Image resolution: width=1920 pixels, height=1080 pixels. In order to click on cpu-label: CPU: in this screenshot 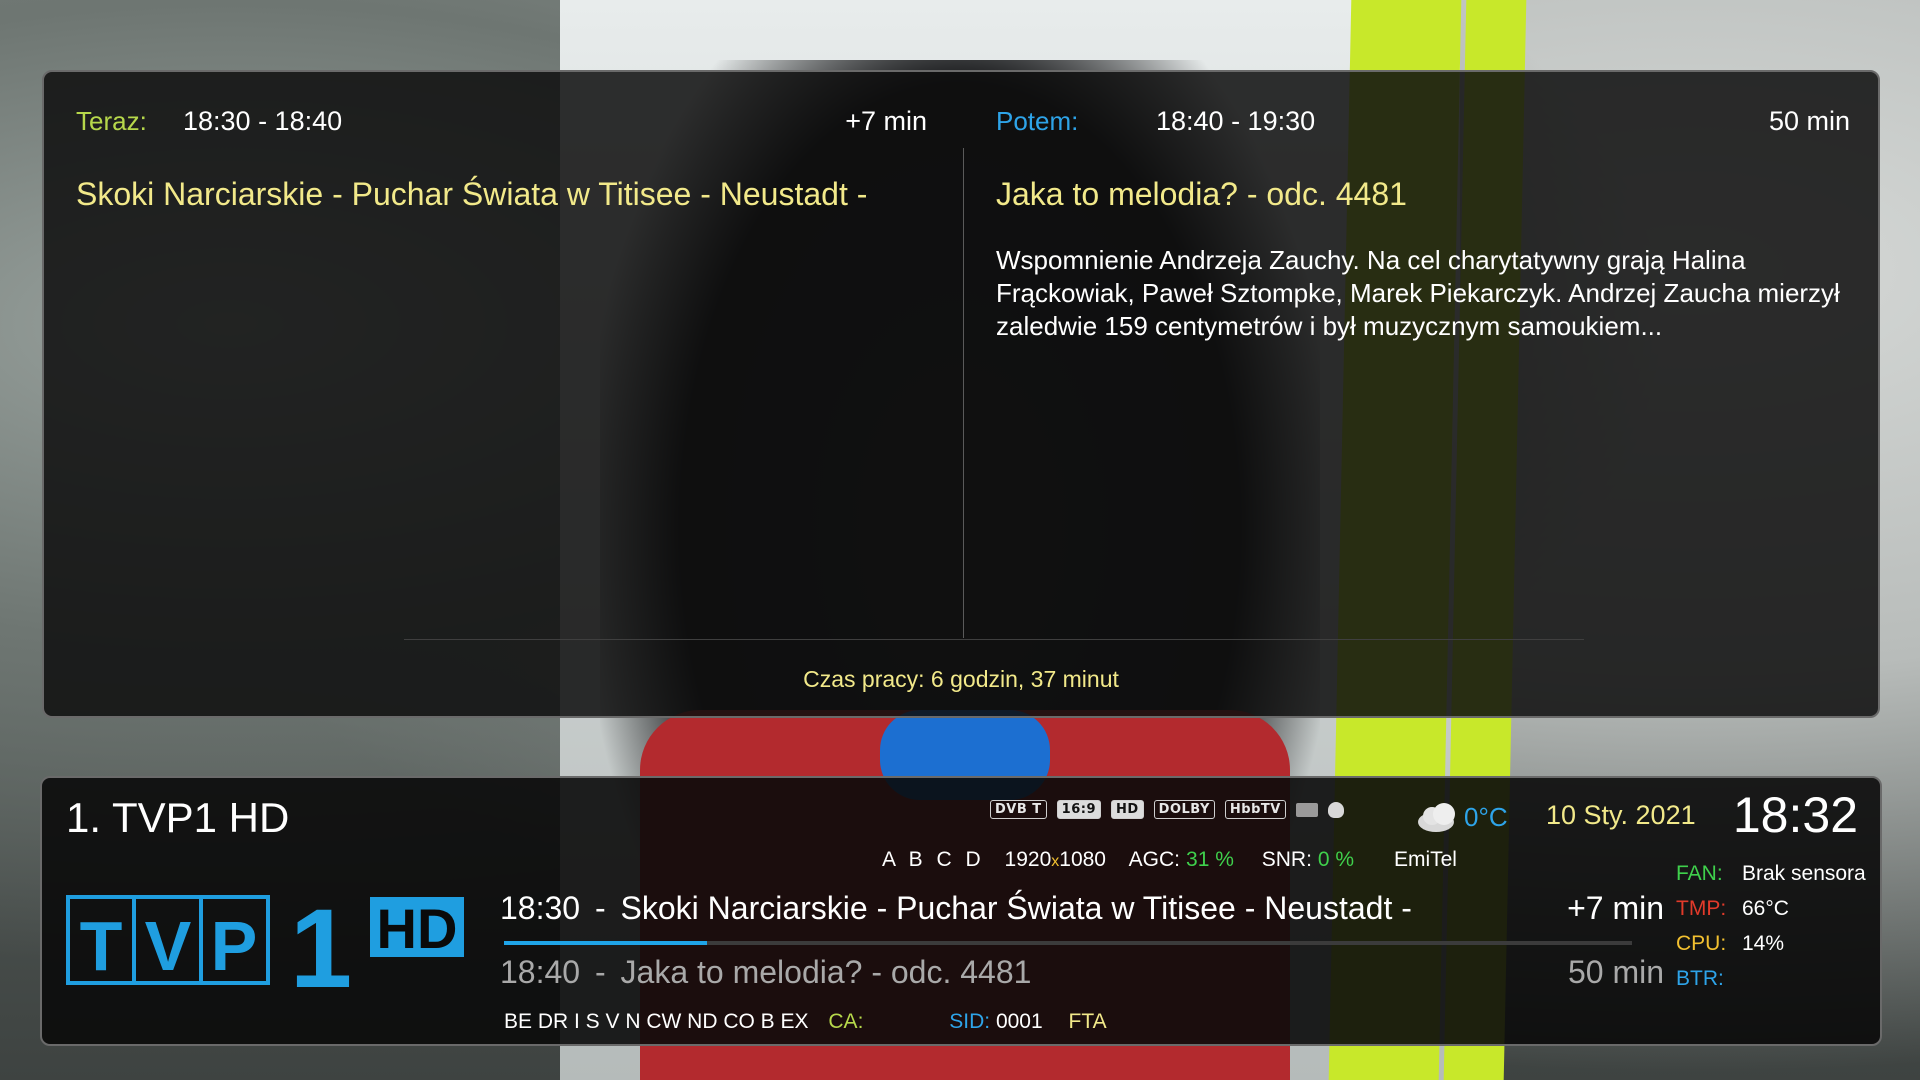, I will do `click(1701, 943)`.